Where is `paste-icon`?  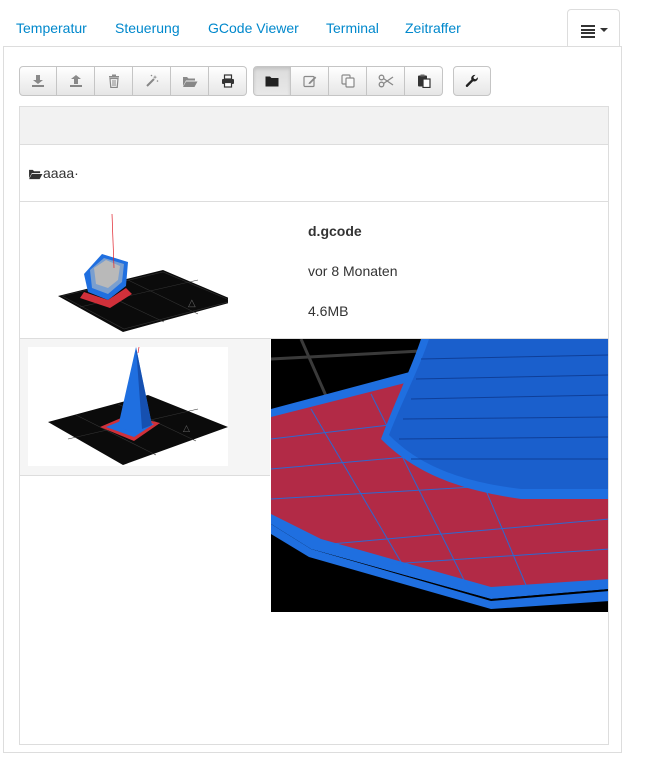
paste-icon is located at coordinates (424, 81).